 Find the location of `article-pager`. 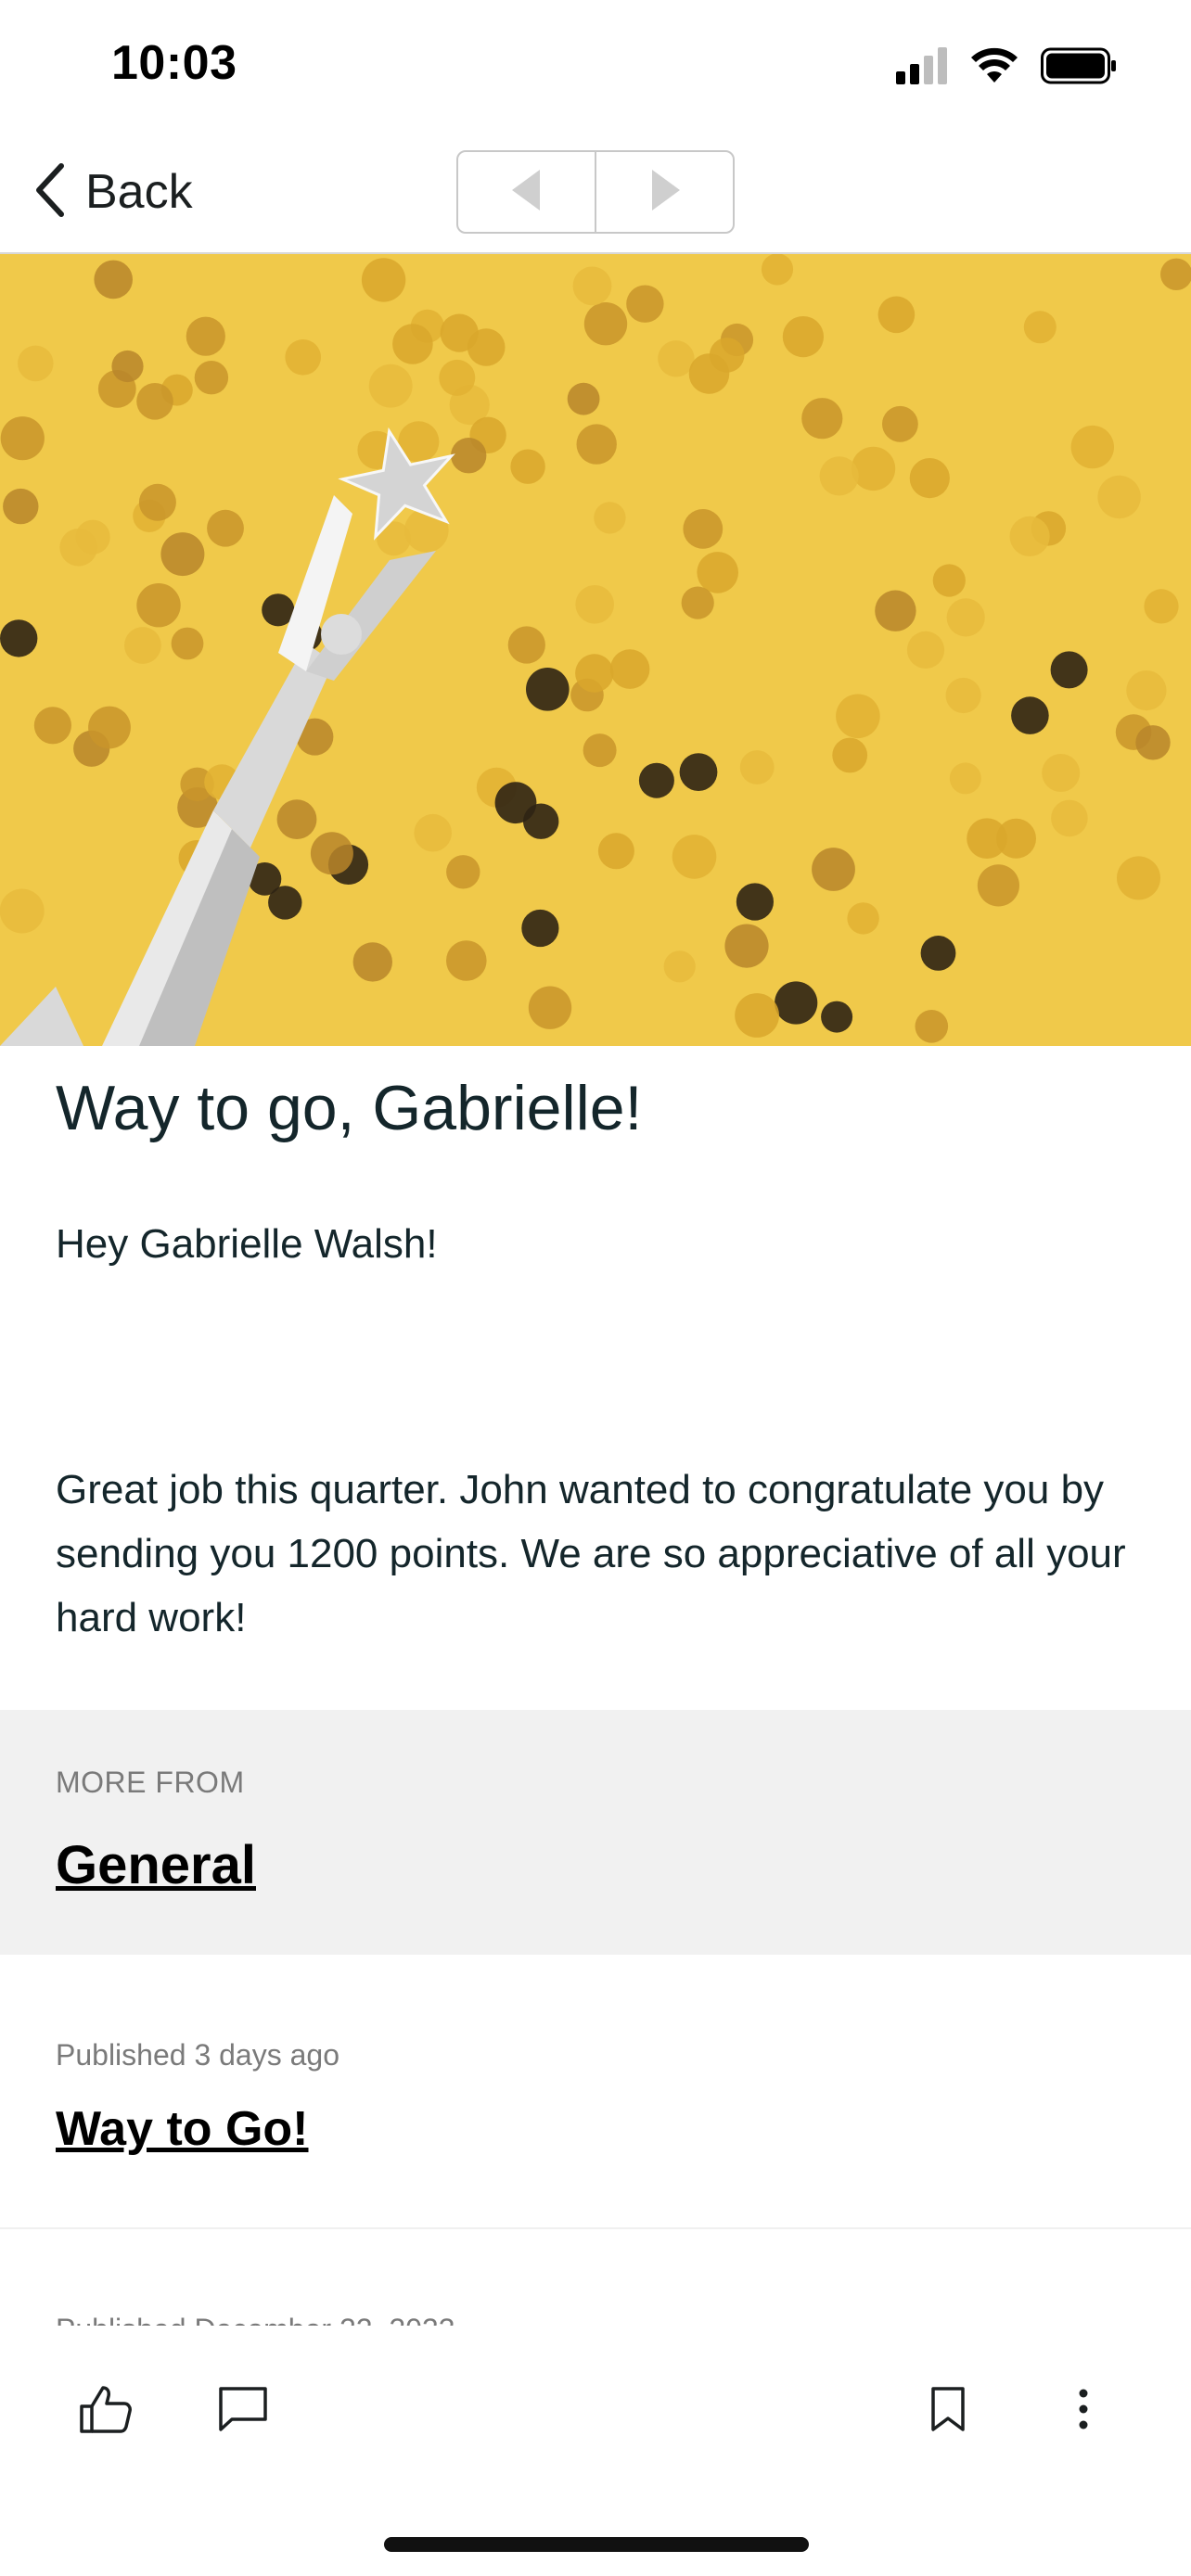

article-pager is located at coordinates (595, 192).